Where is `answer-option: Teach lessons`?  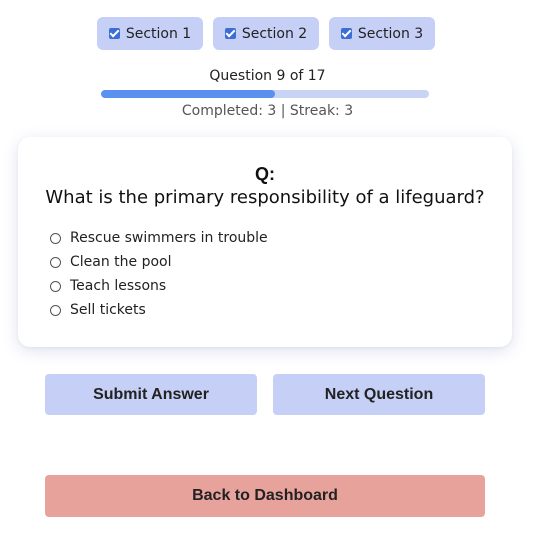 answer-option: Teach lessons is located at coordinates (159, 286).